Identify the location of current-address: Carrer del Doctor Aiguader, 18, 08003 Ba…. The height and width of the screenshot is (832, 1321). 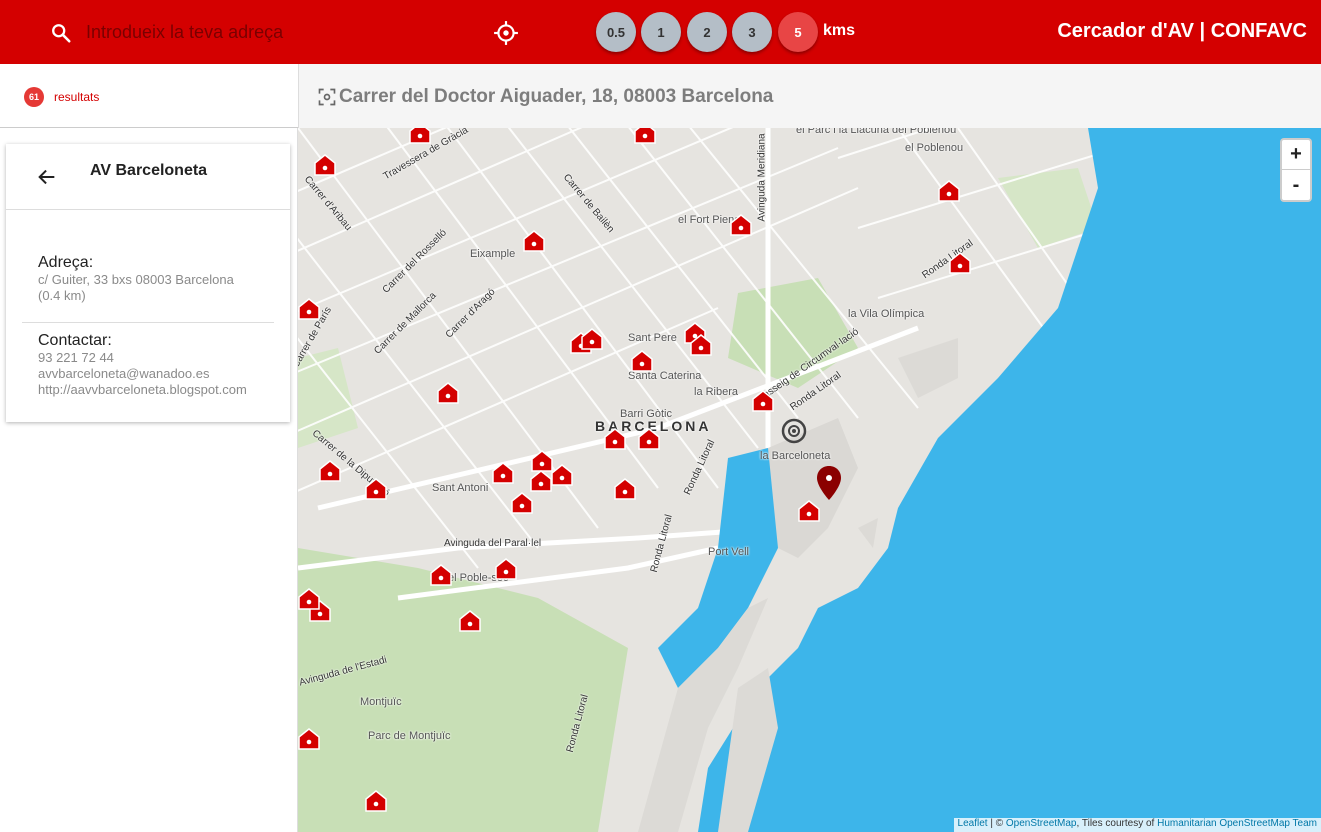
(556, 96).